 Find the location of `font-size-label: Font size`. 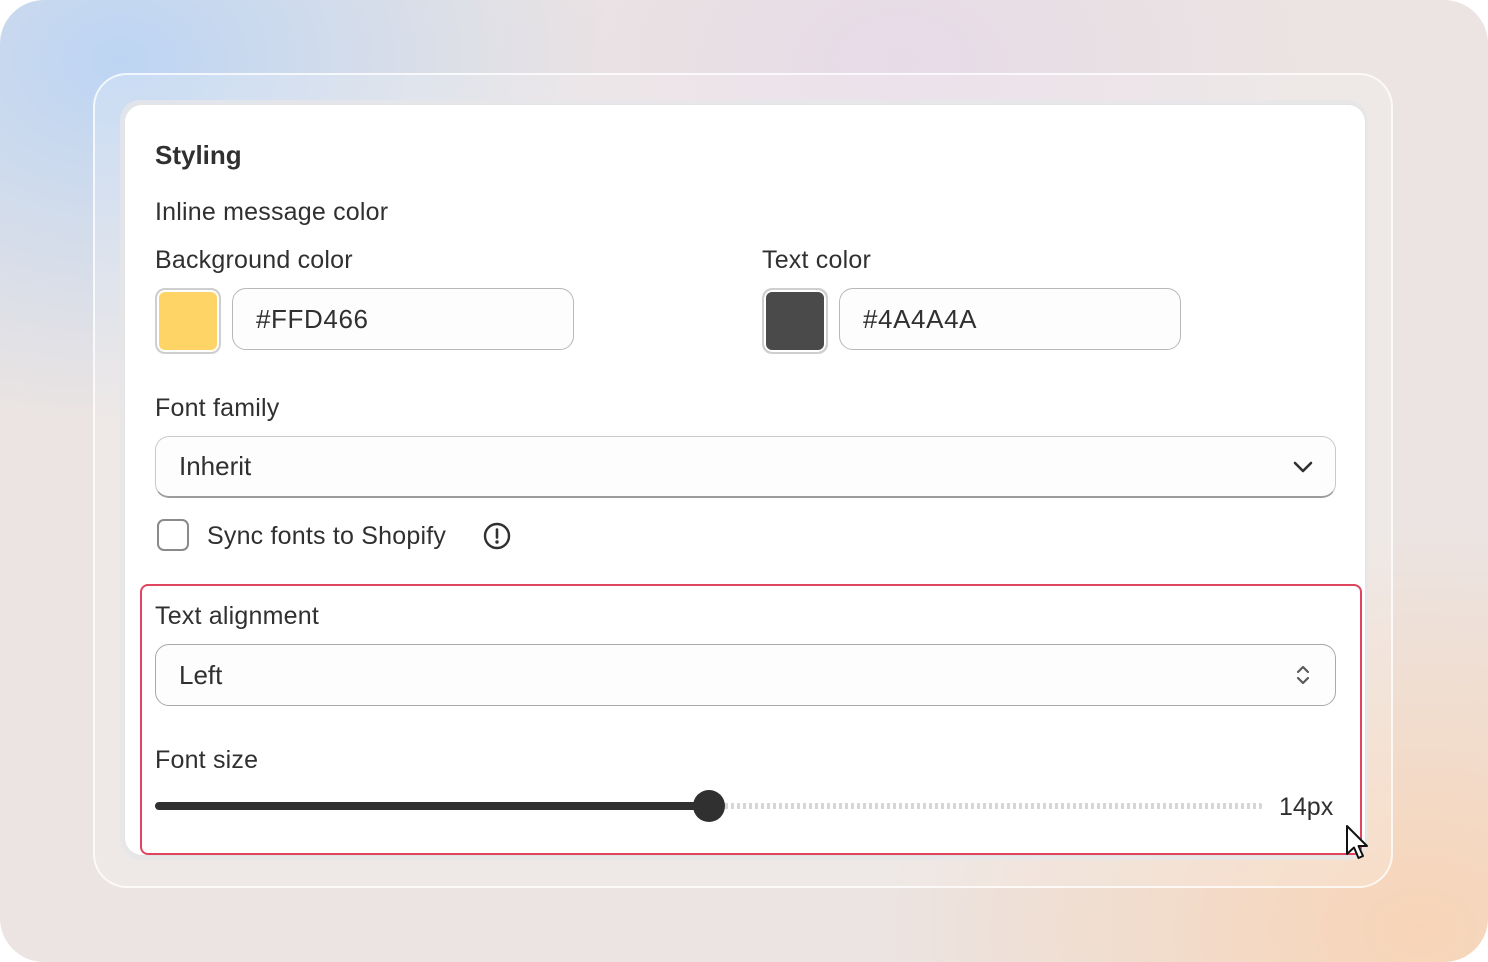

font-size-label: Font size is located at coordinates (207, 760).